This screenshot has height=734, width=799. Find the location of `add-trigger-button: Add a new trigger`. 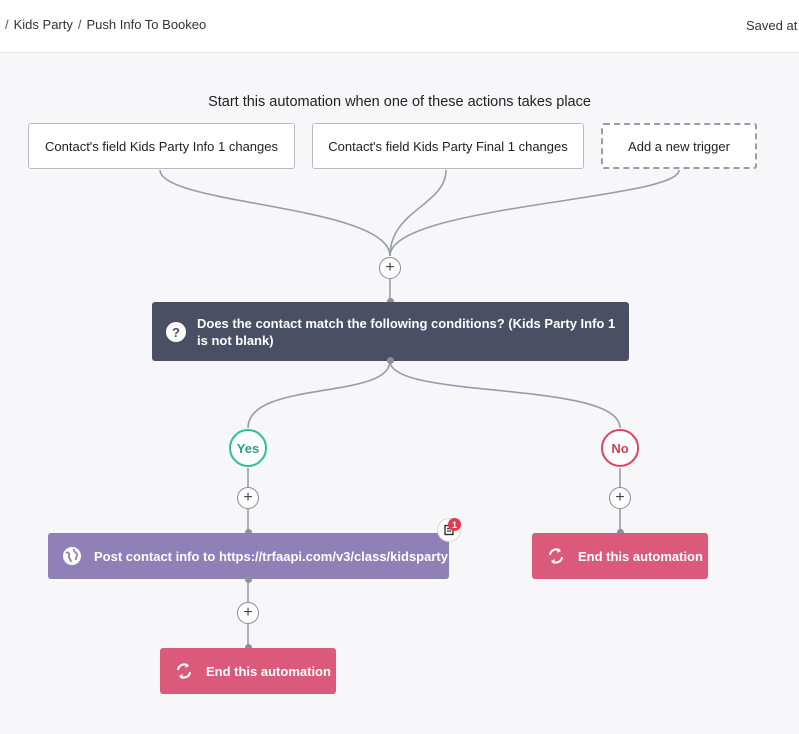

add-trigger-button: Add a new trigger is located at coordinates (679, 146).